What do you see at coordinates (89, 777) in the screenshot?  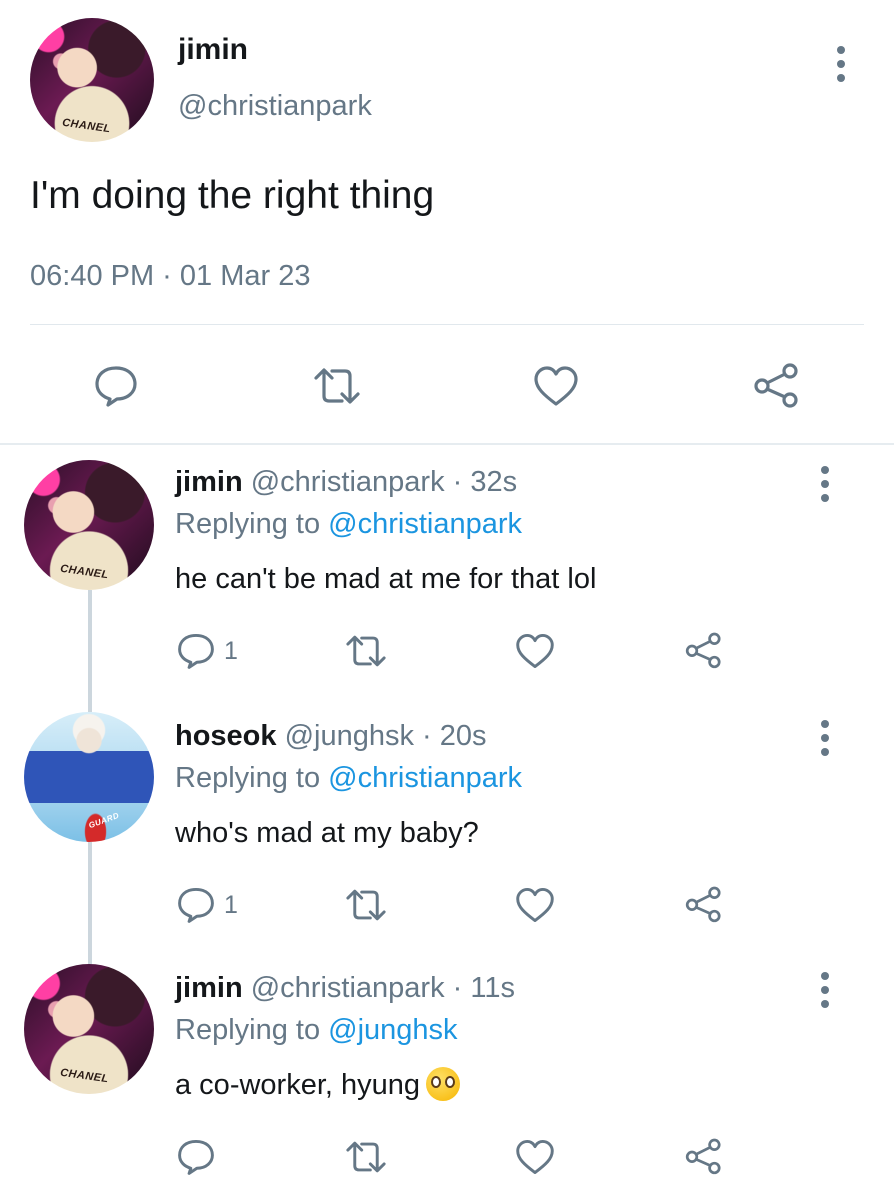 I see `reply-avatar: GUARD` at bounding box center [89, 777].